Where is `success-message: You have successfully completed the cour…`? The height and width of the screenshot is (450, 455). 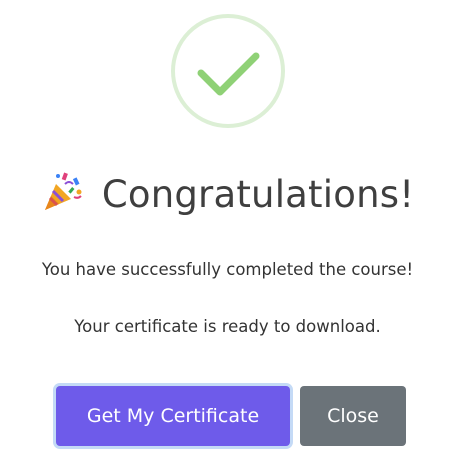 success-message: You have successfully completed the cour… is located at coordinates (227, 269).